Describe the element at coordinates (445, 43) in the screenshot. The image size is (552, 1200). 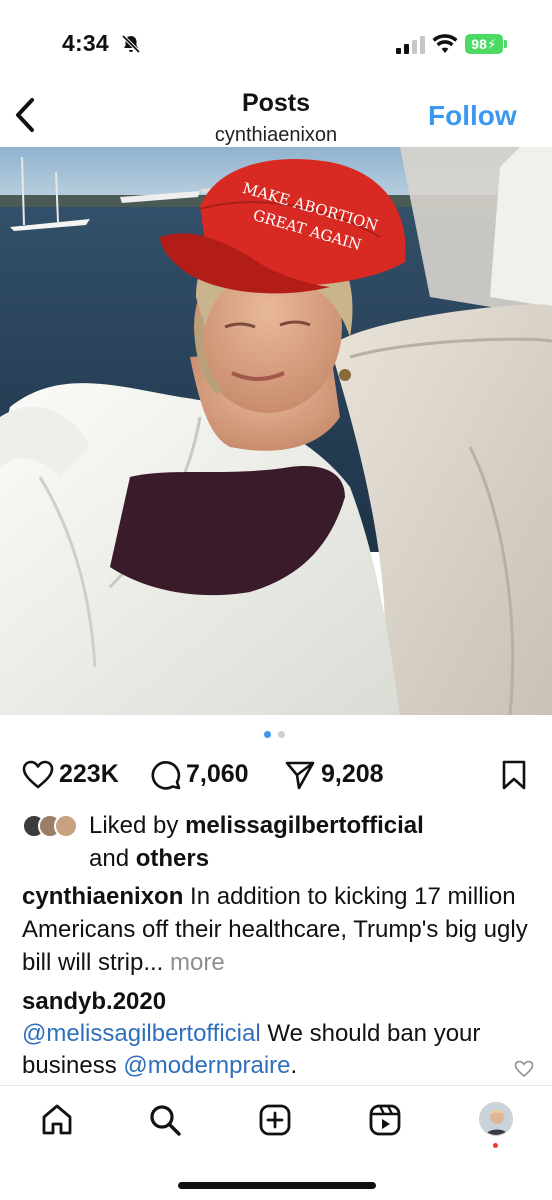
I see `wifi-icon` at that location.